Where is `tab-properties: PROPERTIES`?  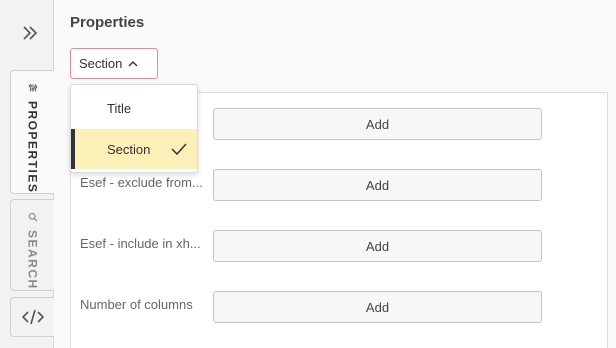
tab-properties: PROPERTIES is located at coordinates (32, 132).